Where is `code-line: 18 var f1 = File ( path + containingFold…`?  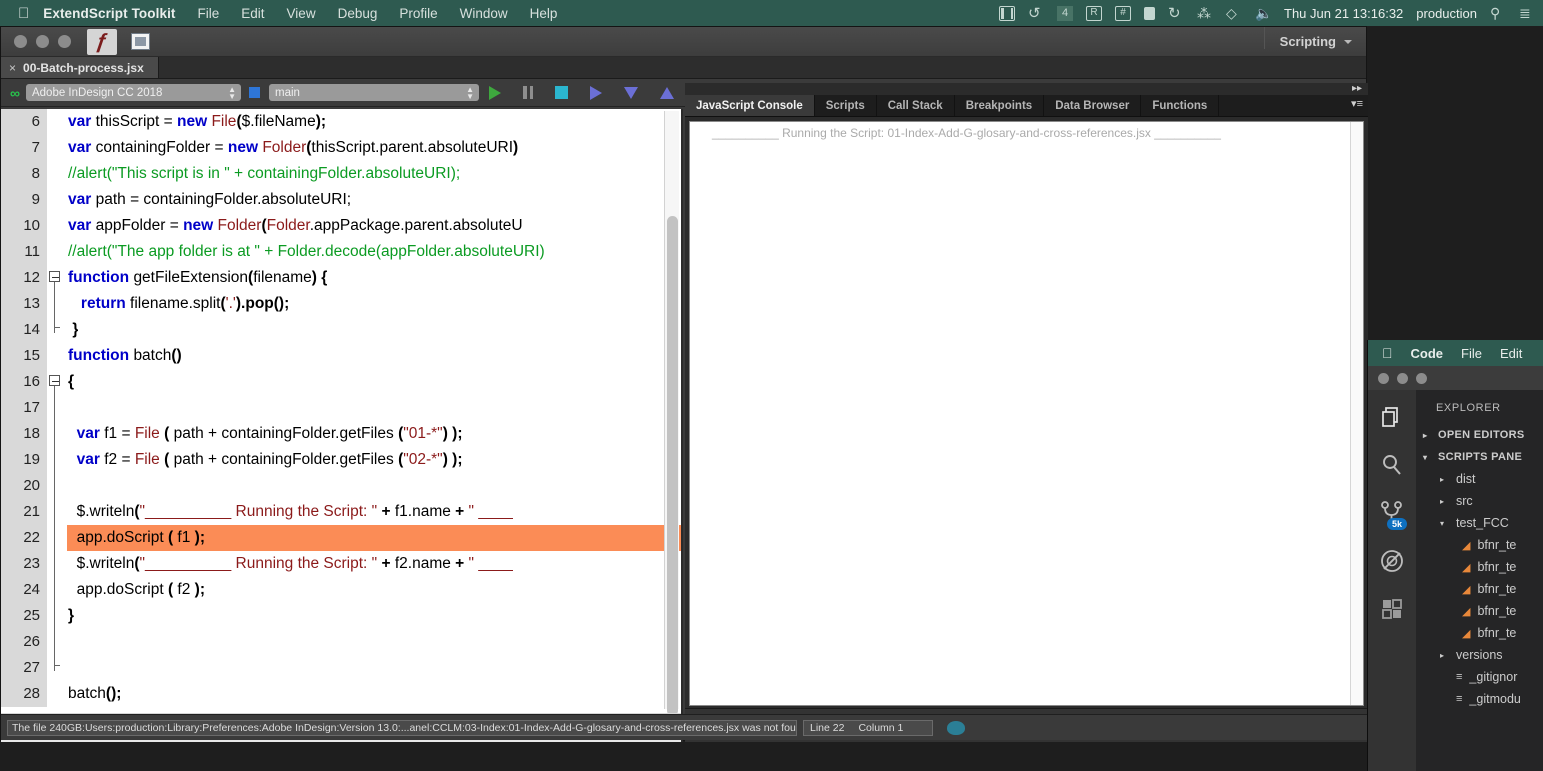
code-line: 18 var f1 = File ( path + containingFold… is located at coordinates (341, 434).